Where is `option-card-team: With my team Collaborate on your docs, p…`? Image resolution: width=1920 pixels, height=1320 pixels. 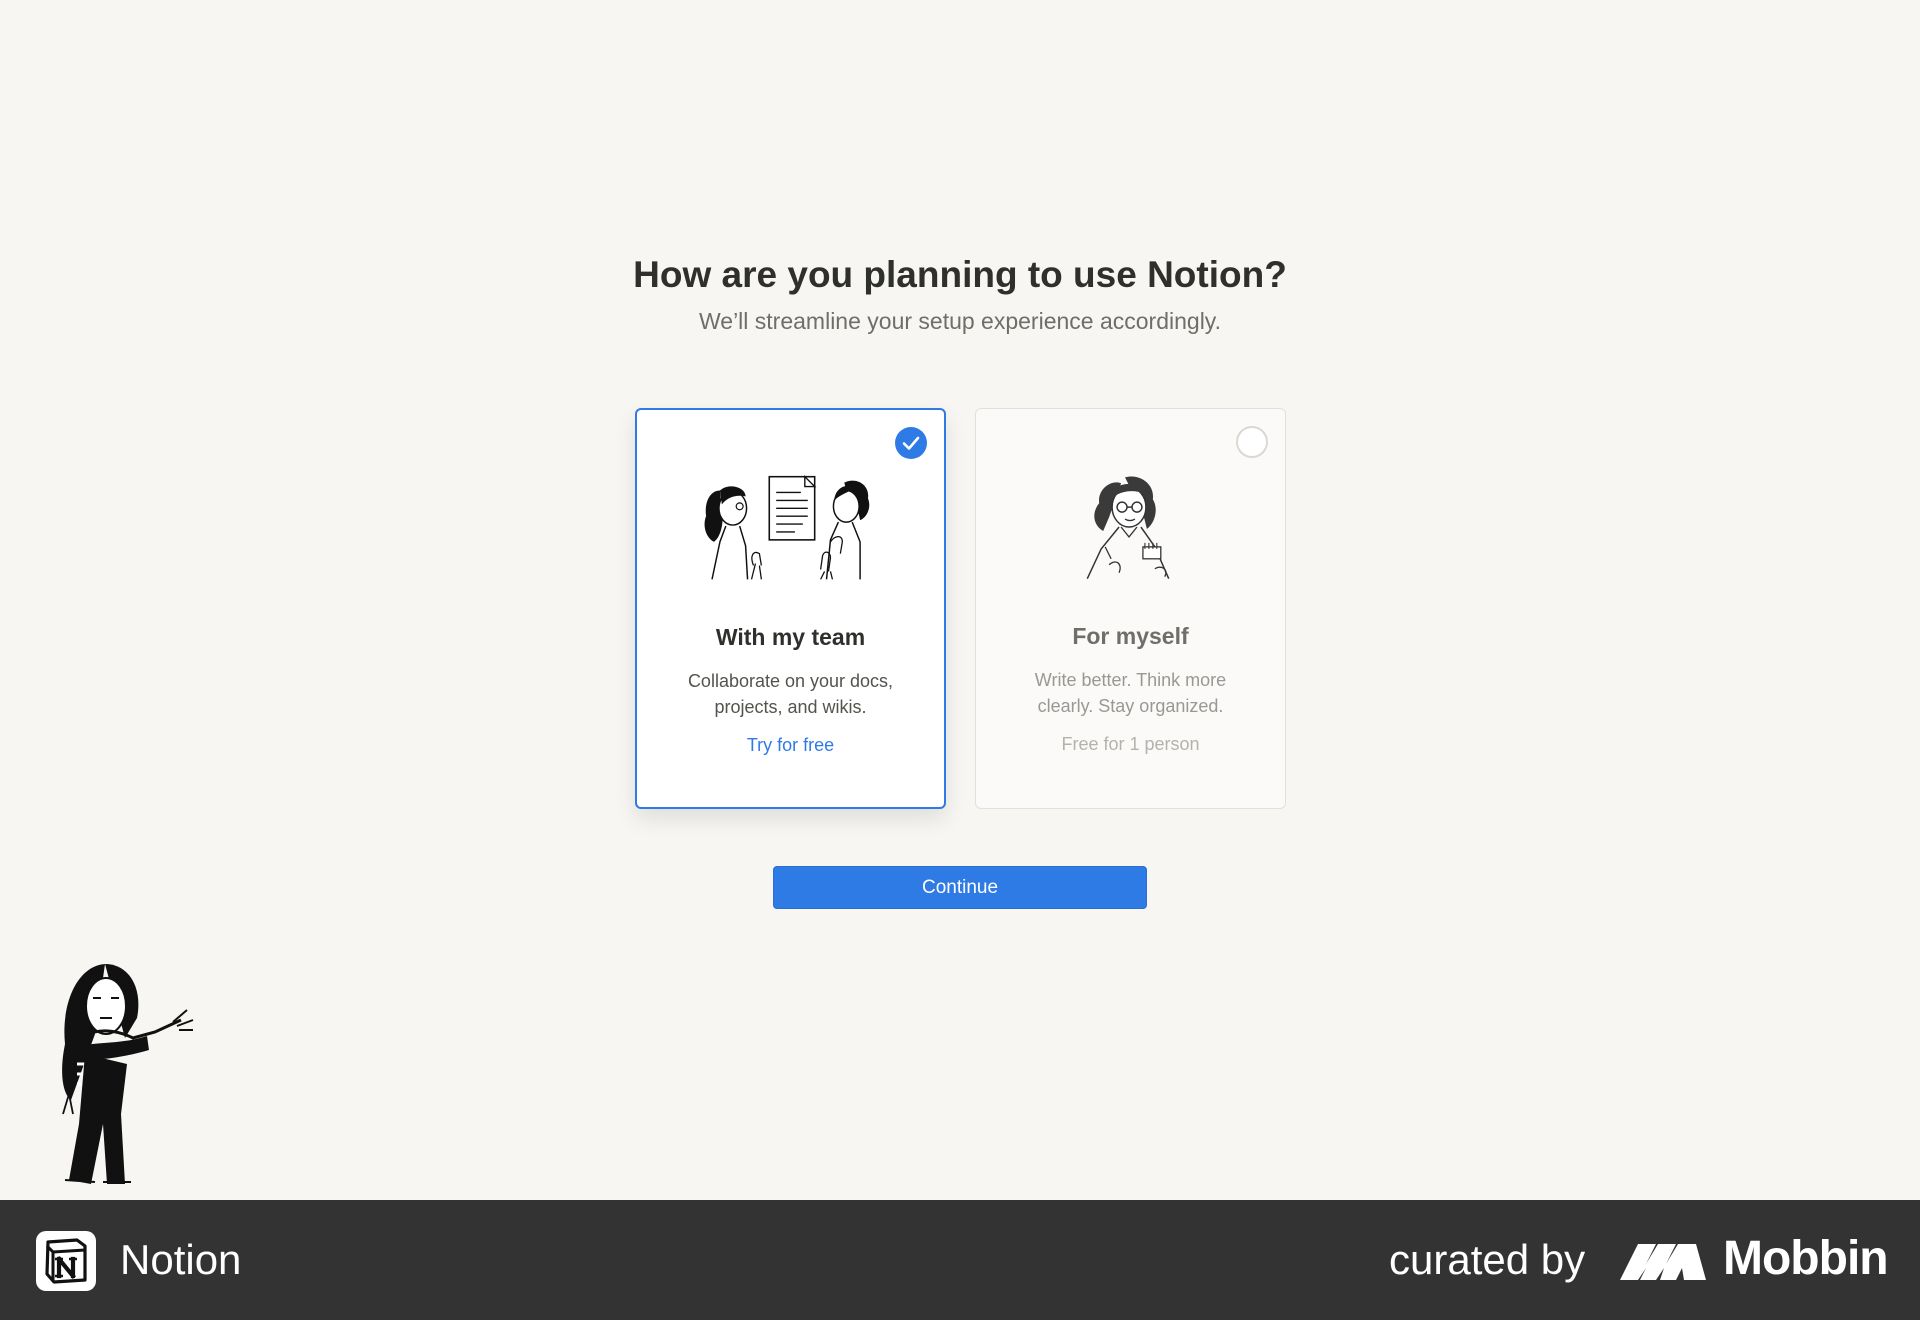 option-card-team: With my team Collaborate on your docs, p… is located at coordinates (790, 608).